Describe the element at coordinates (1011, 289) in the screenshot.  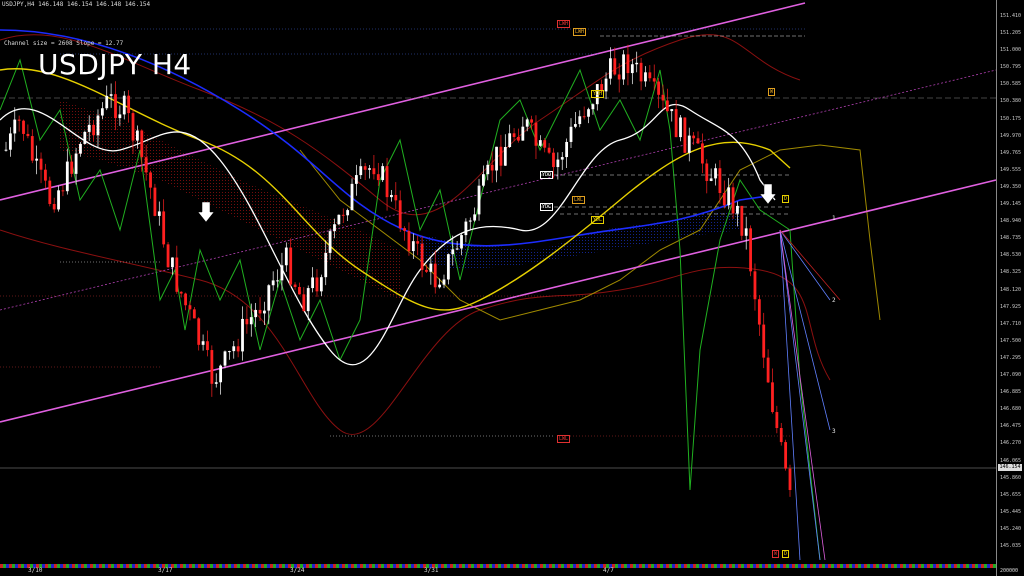
I see `price-label: 148.120` at that location.